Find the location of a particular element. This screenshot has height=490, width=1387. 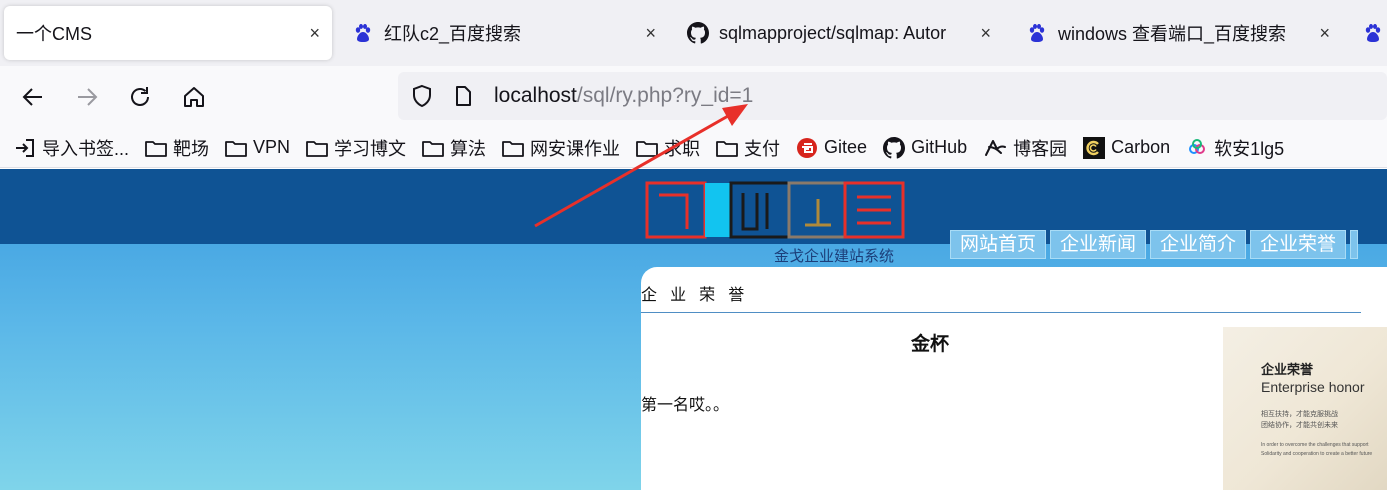

import-icon is located at coordinates (25, 147).